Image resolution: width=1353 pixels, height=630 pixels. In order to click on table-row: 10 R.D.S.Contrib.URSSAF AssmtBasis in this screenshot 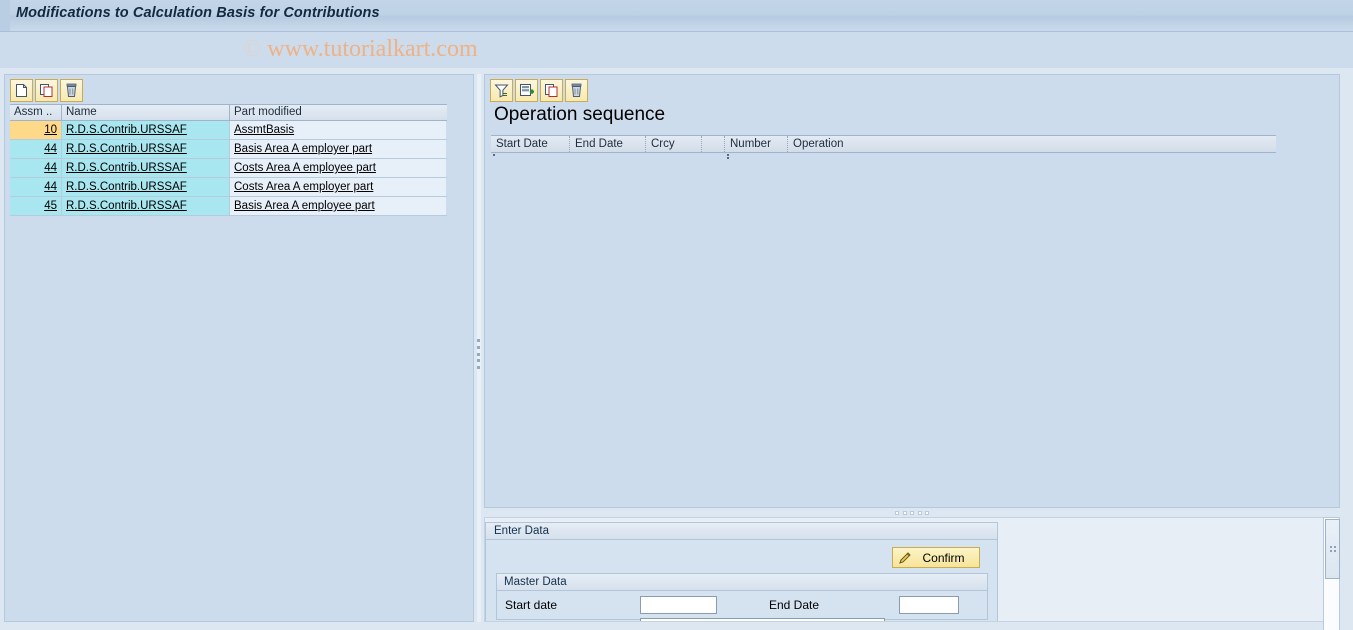, I will do `click(228, 130)`.